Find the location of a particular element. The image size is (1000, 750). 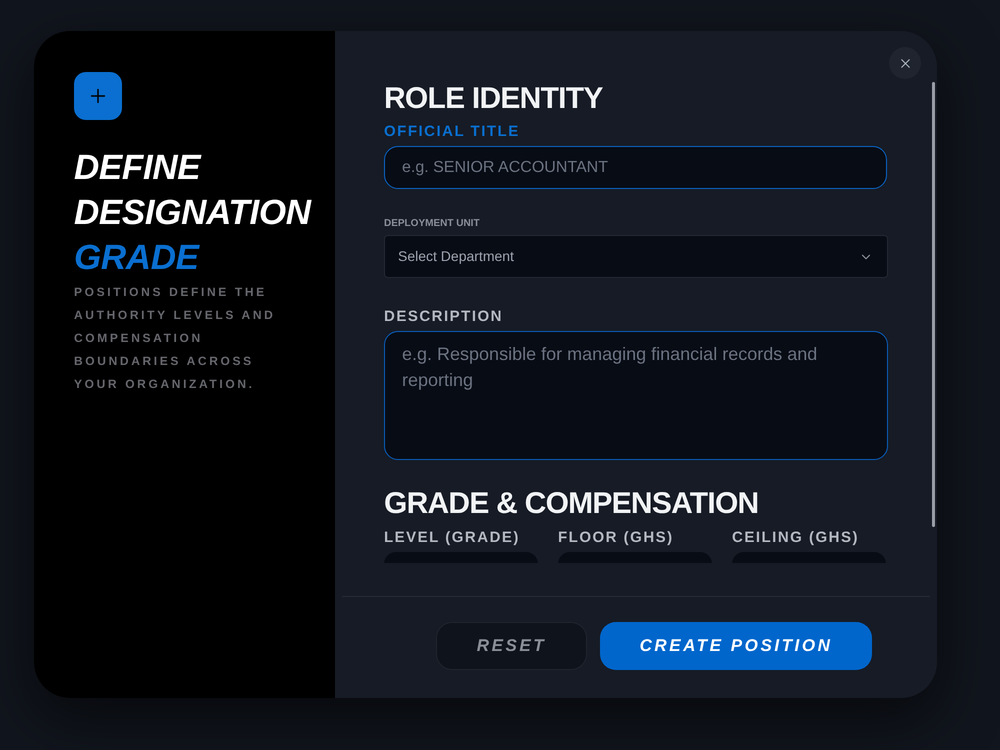

panel-title: DEFINE DESIGNATION GRADE is located at coordinates (193, 213).